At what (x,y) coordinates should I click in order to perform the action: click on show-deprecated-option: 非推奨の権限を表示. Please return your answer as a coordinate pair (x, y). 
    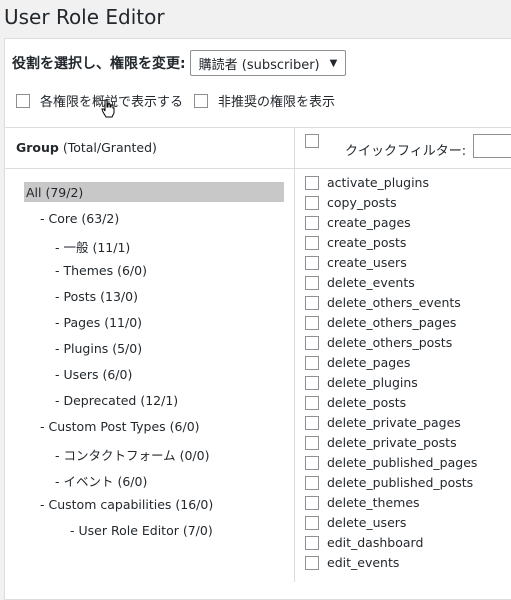
    Looking at the image, I should click on (264, 100).